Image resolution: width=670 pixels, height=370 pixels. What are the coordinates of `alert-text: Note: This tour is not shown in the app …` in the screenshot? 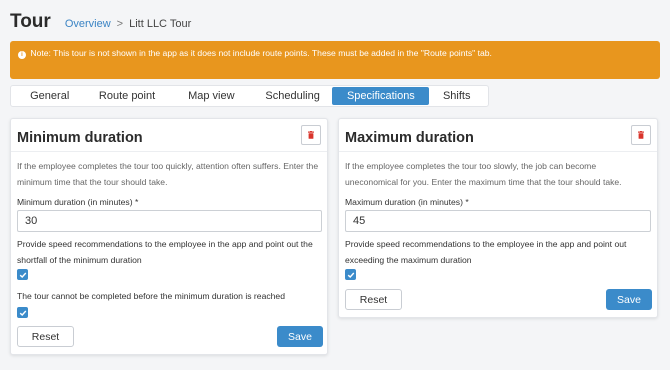 It's located at (261, 53).